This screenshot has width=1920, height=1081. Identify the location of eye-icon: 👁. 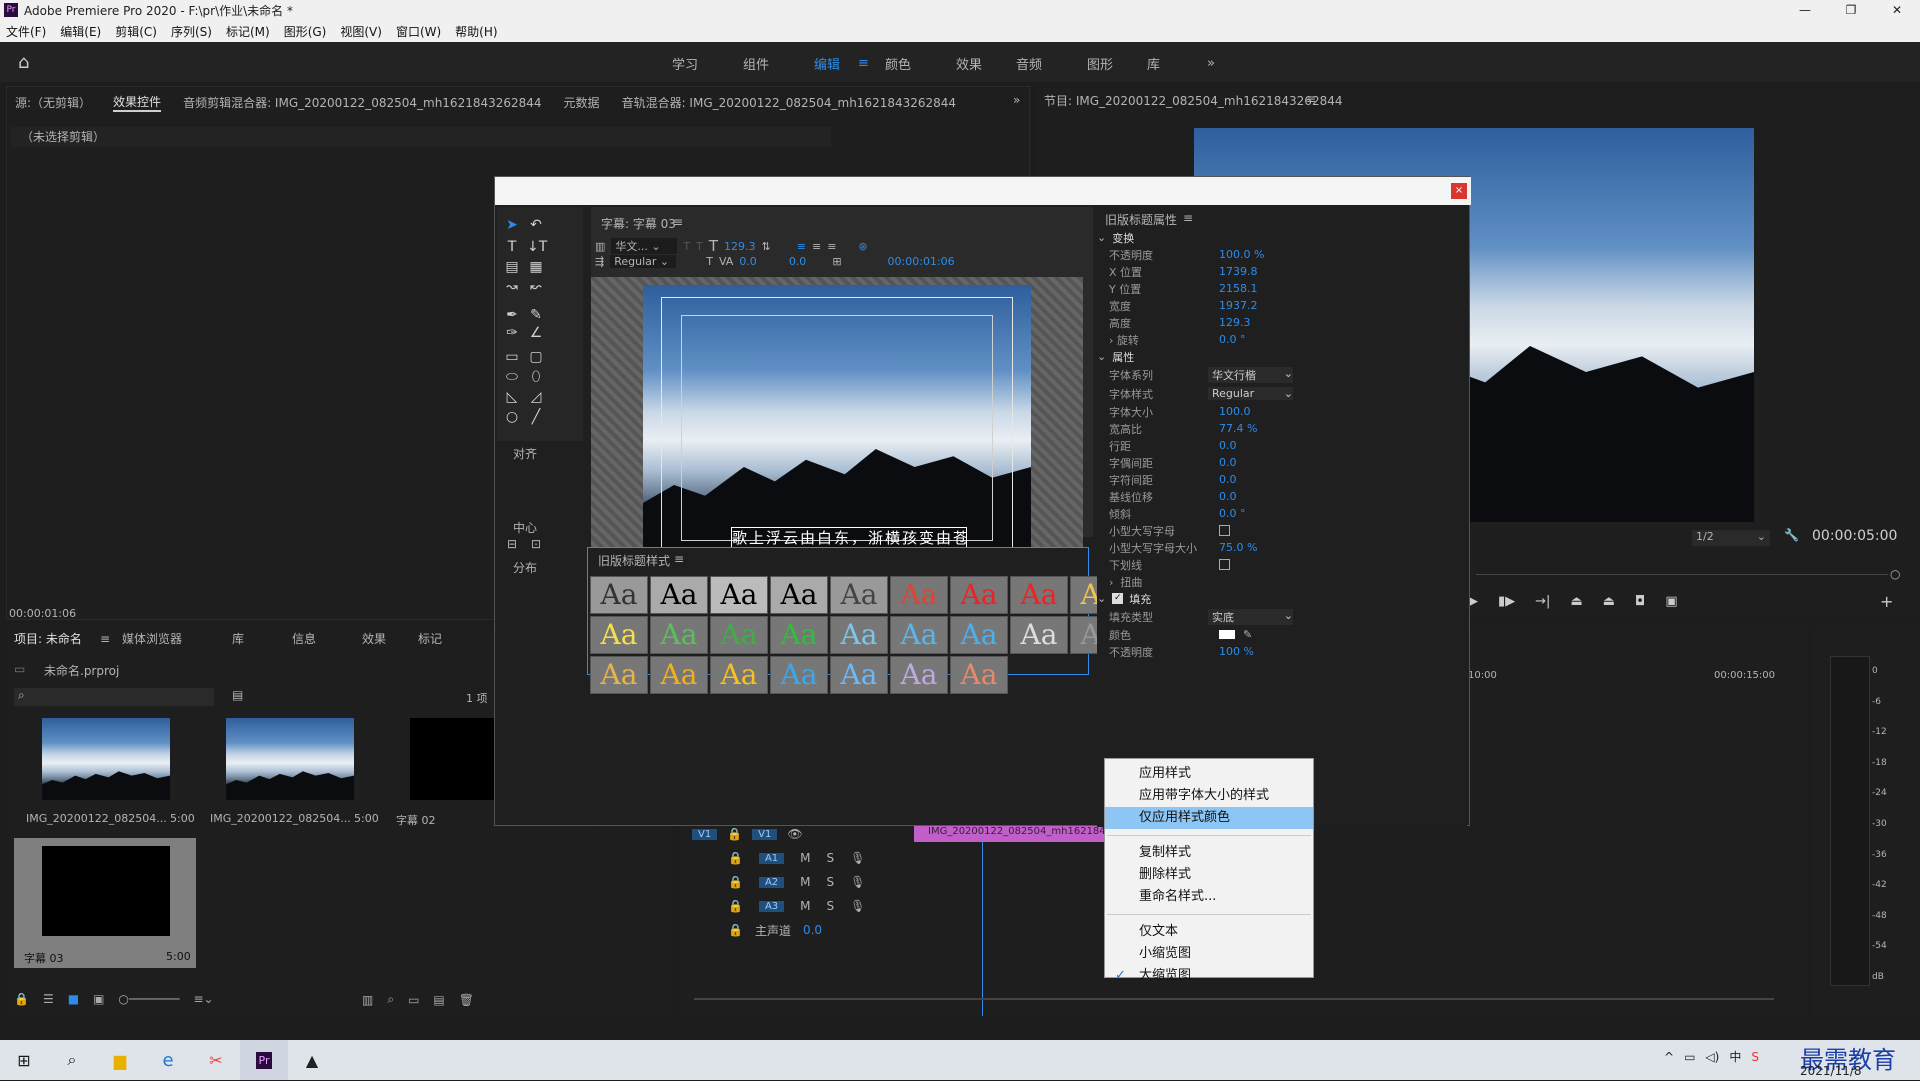
(794, 834).